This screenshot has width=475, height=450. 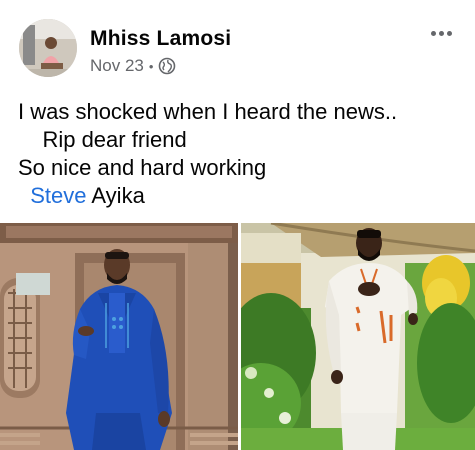 I want to click on globe-icon, so click(x=167, y=66).